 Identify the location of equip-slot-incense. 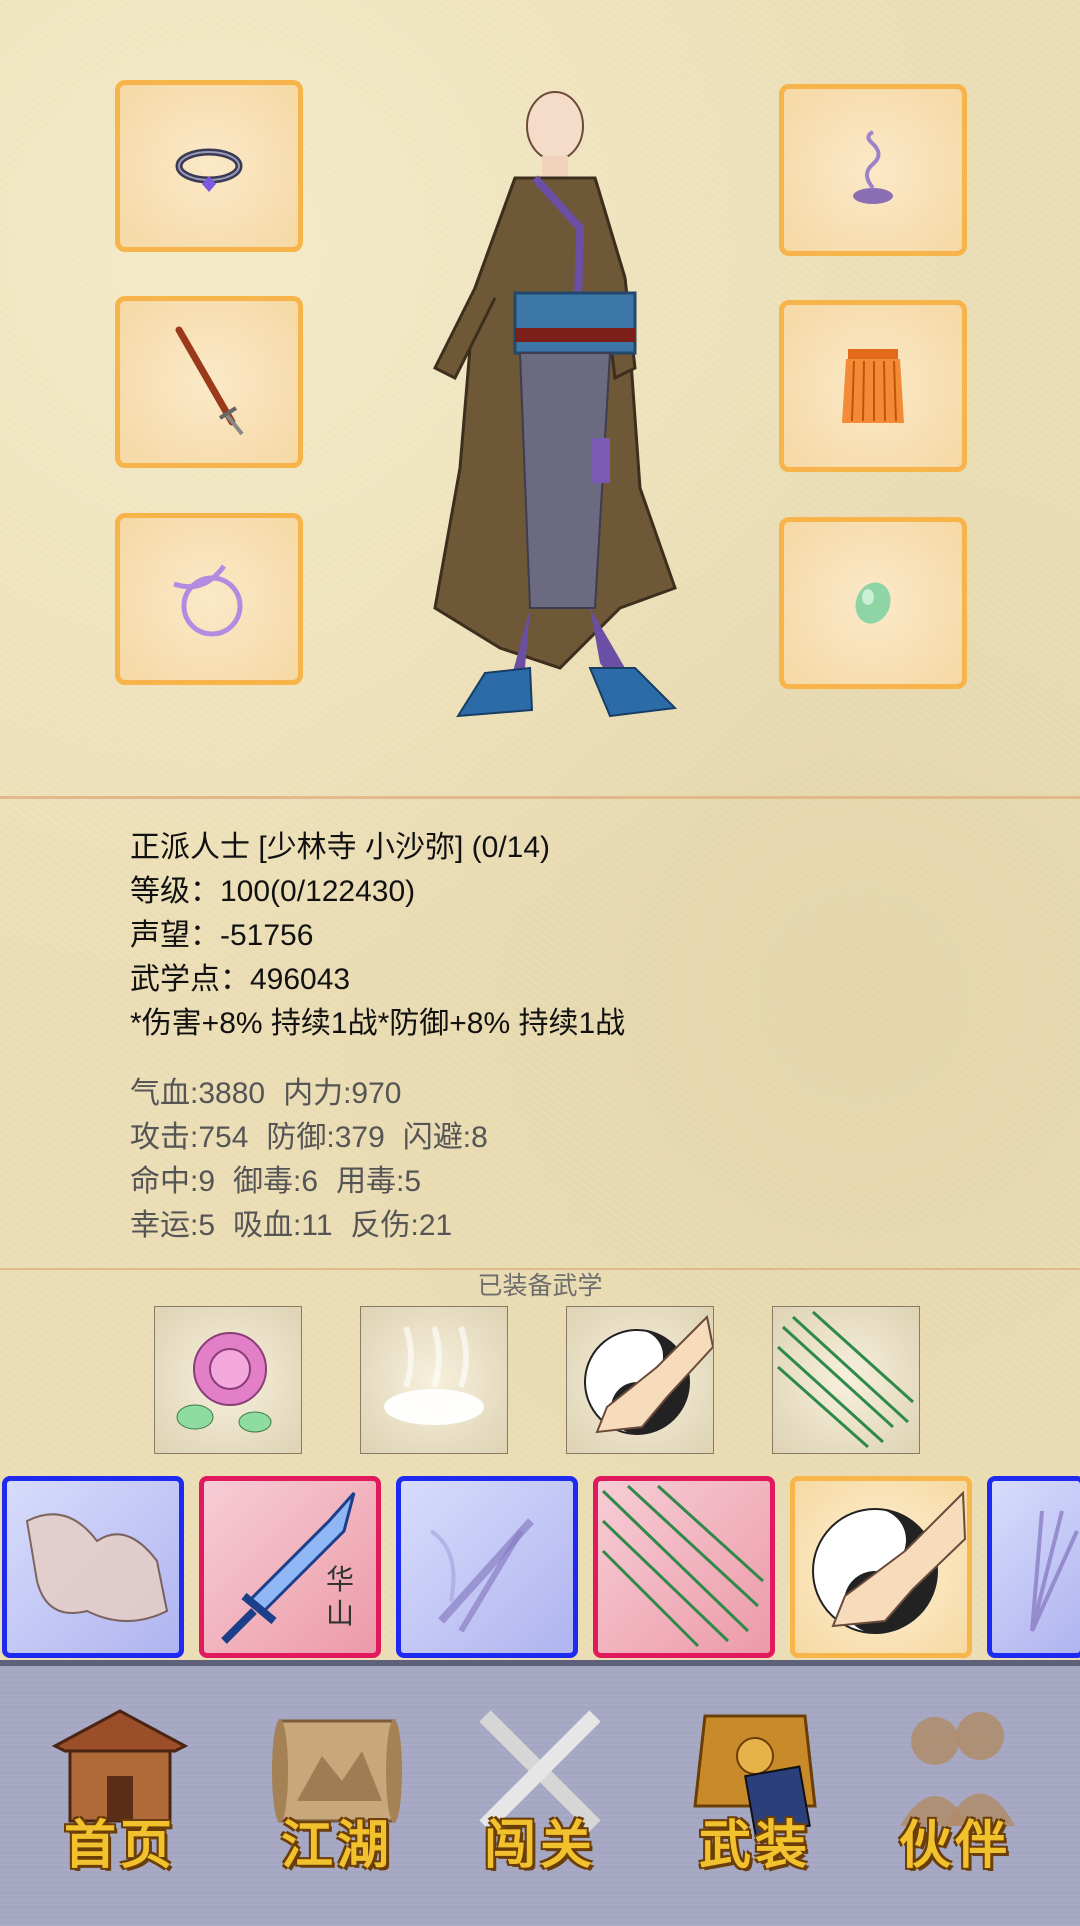
(873, 170).